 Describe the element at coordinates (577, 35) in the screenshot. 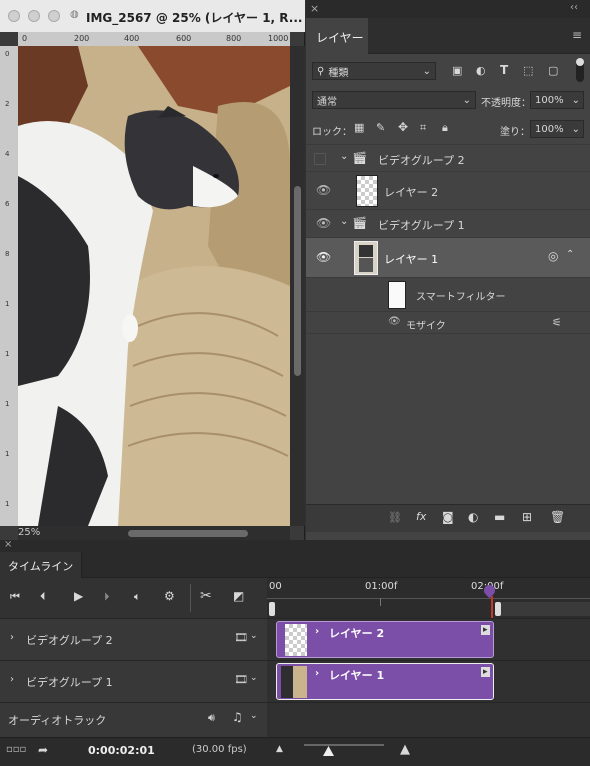

I see `panel-menu-icon: ≡` at that location.